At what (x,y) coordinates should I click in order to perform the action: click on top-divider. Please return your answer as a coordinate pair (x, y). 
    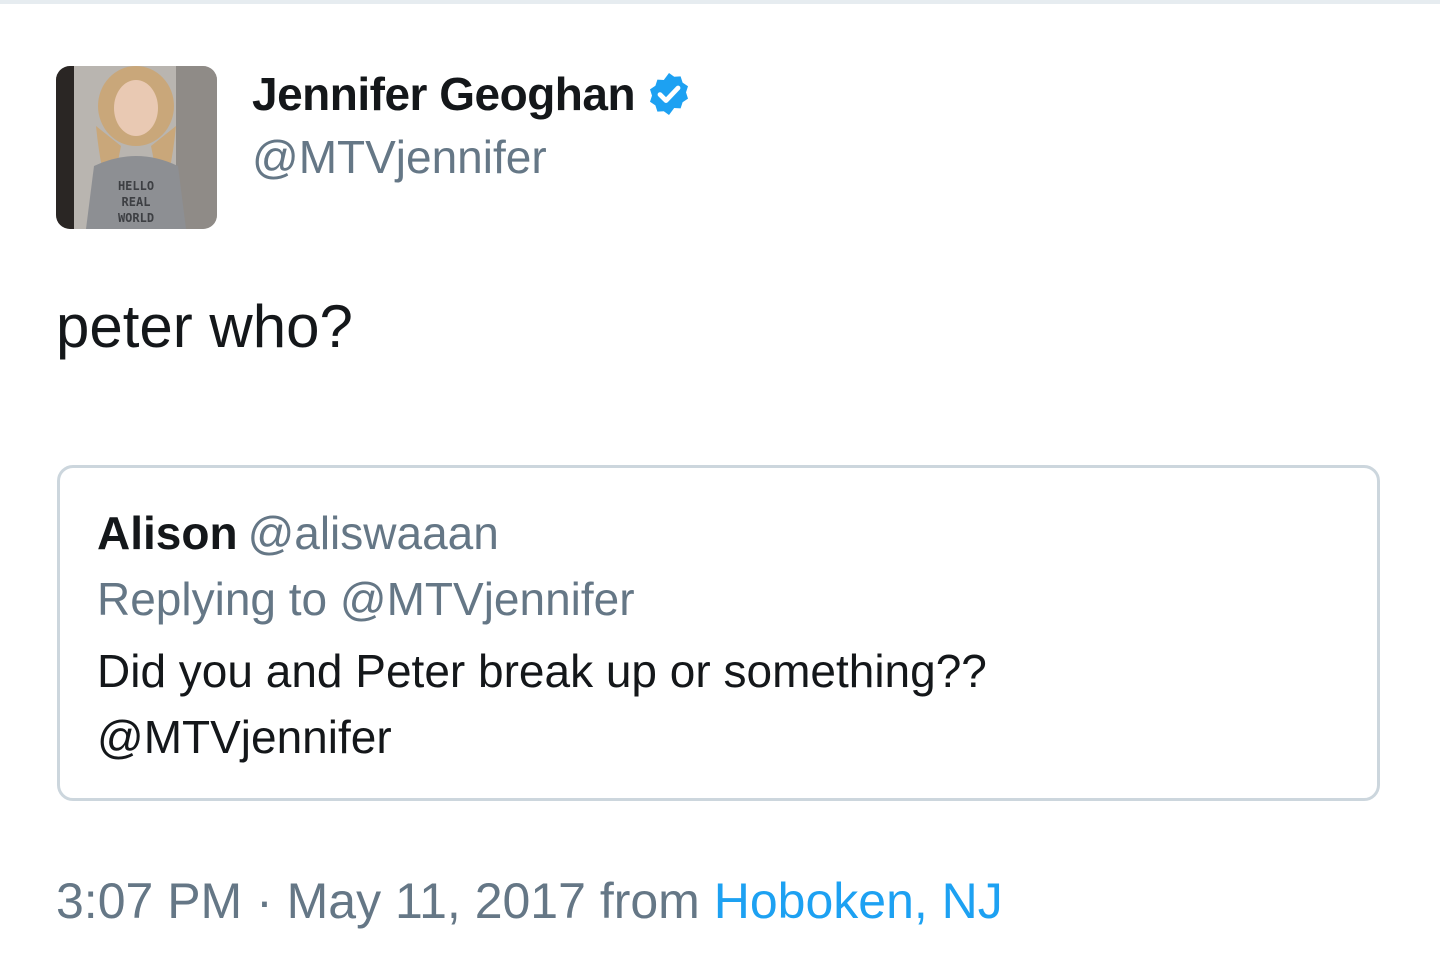
    Looking at the image, I should click on (720, 2).